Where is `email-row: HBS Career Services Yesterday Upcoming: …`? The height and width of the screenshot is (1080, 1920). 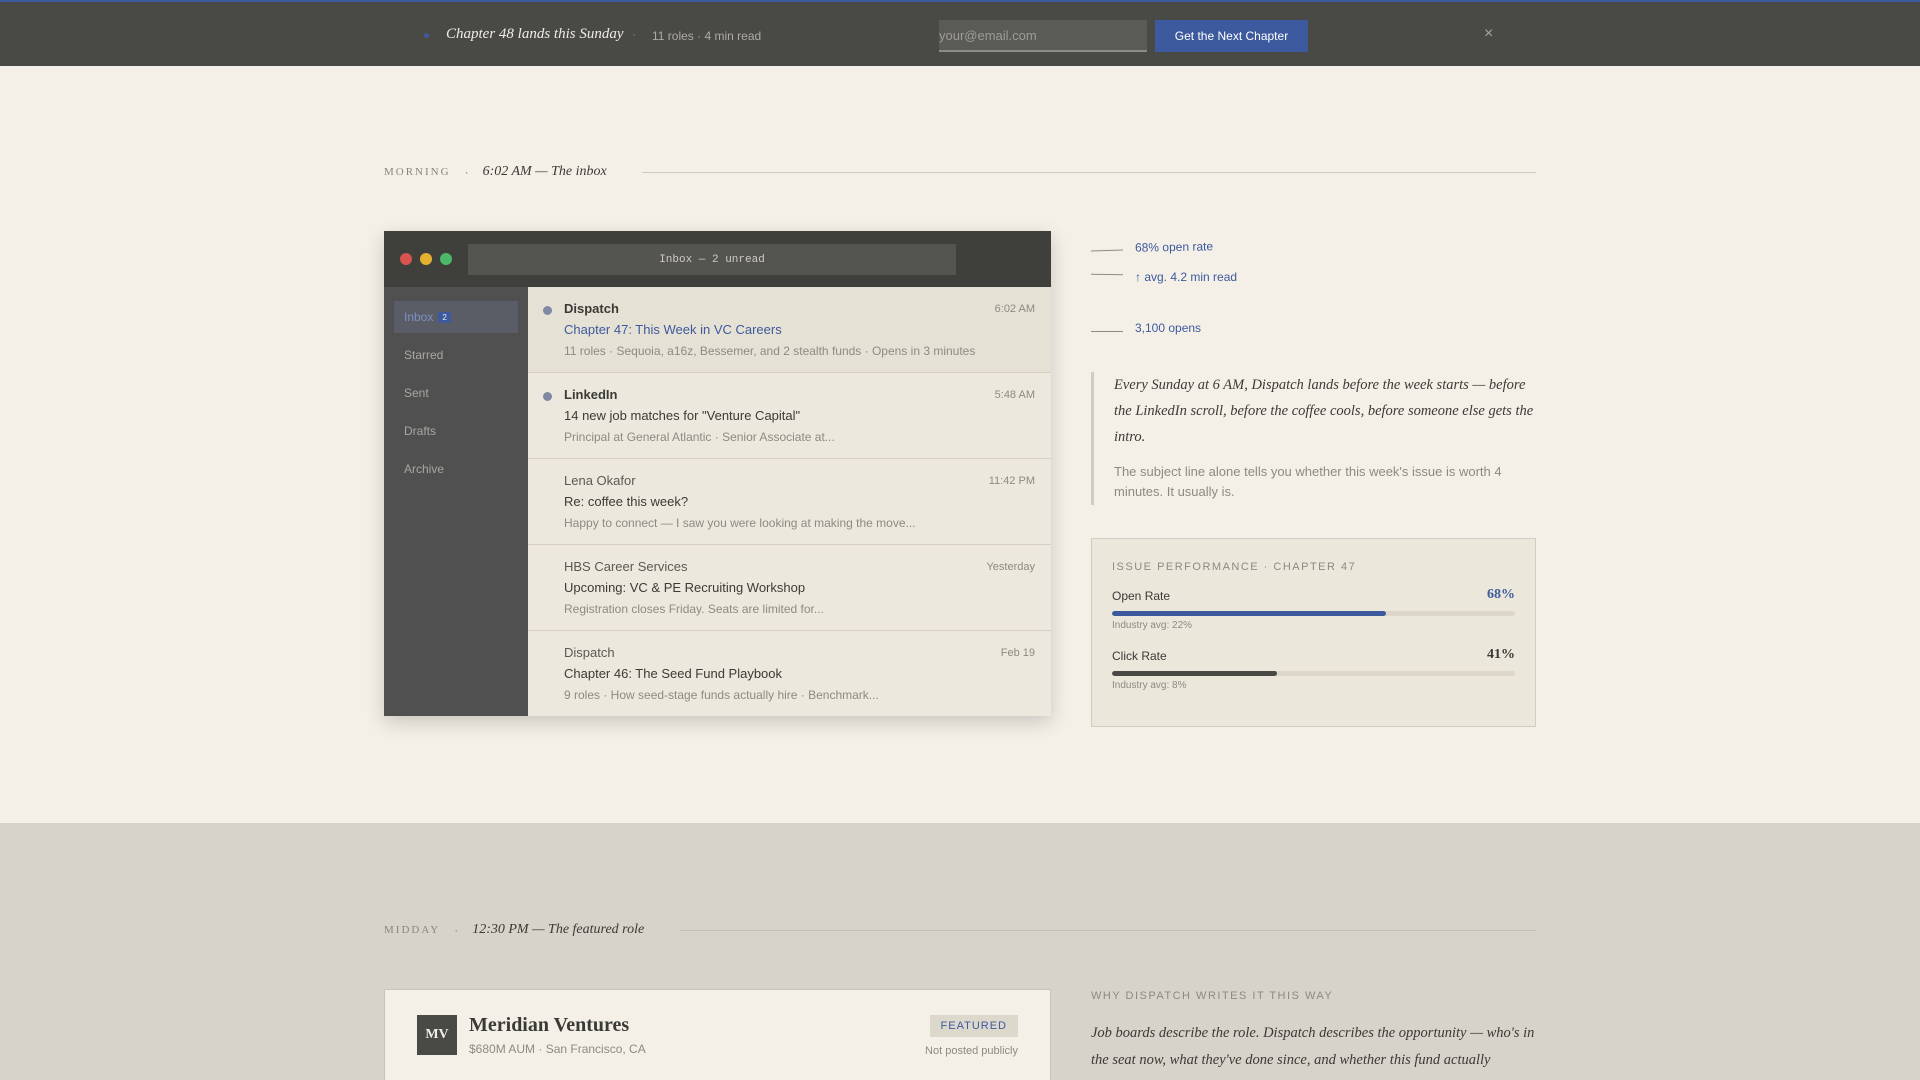 email-row: HBS Career Services Yesterday Upcoming: … is located at coordinates (789, 588).